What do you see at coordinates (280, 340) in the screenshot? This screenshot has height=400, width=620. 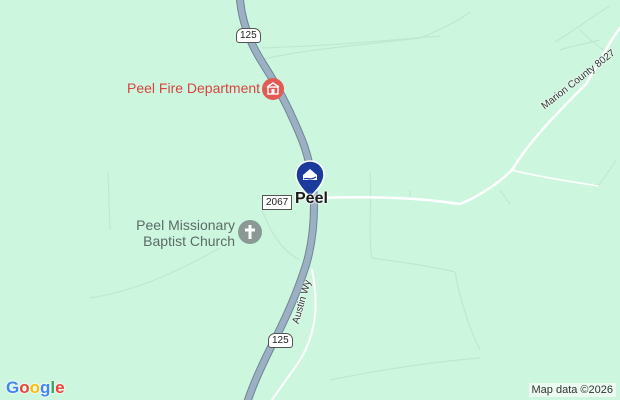 I see `route-shield-125-bottom: 125` at bounding box center [280, 340].